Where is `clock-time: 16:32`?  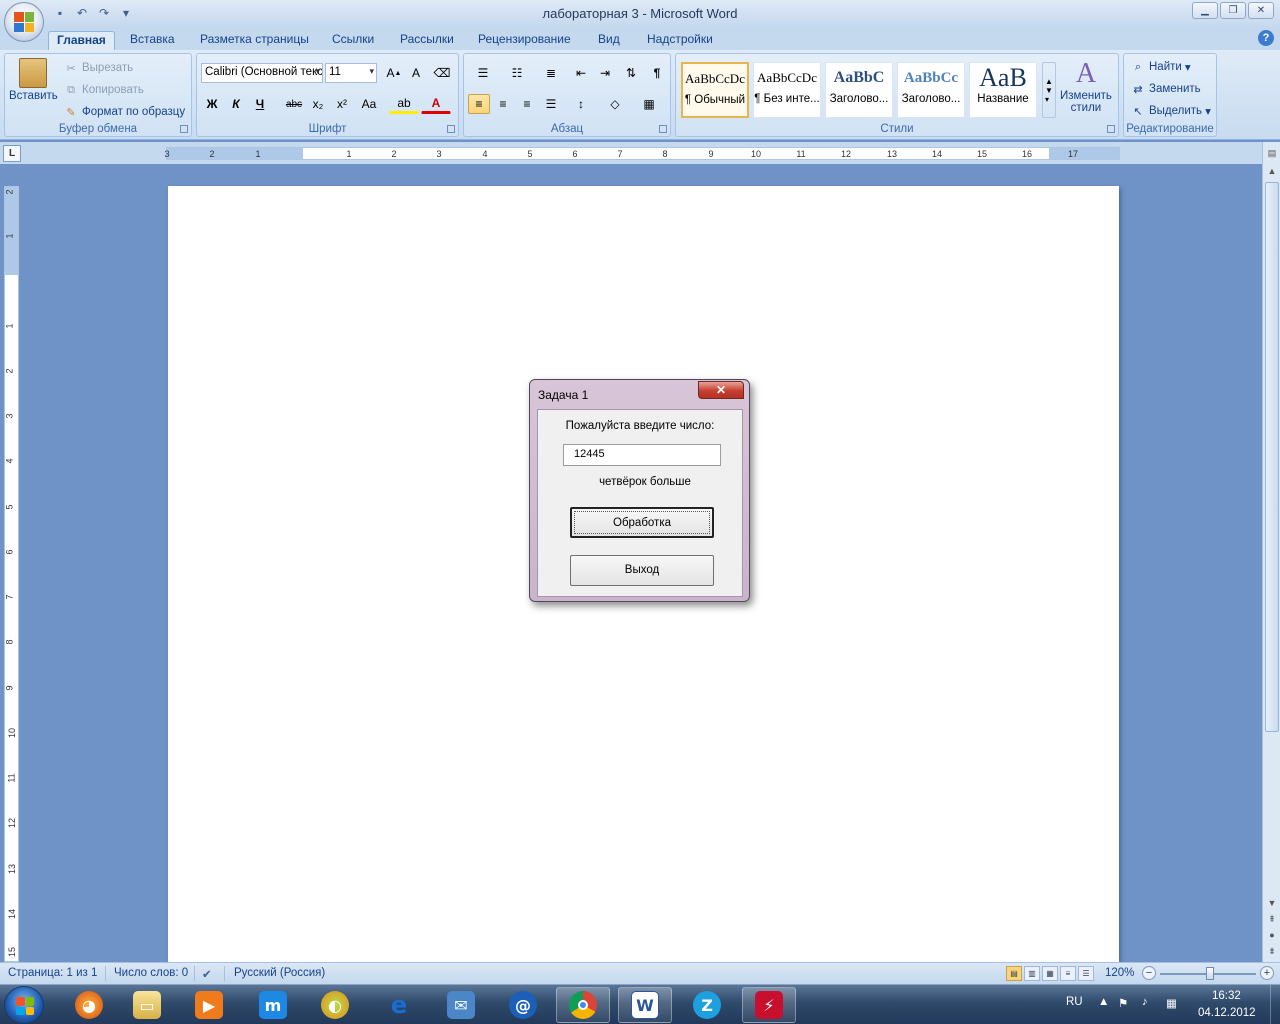 clock-time: 16:32 is located at coordinates (1226, 996).